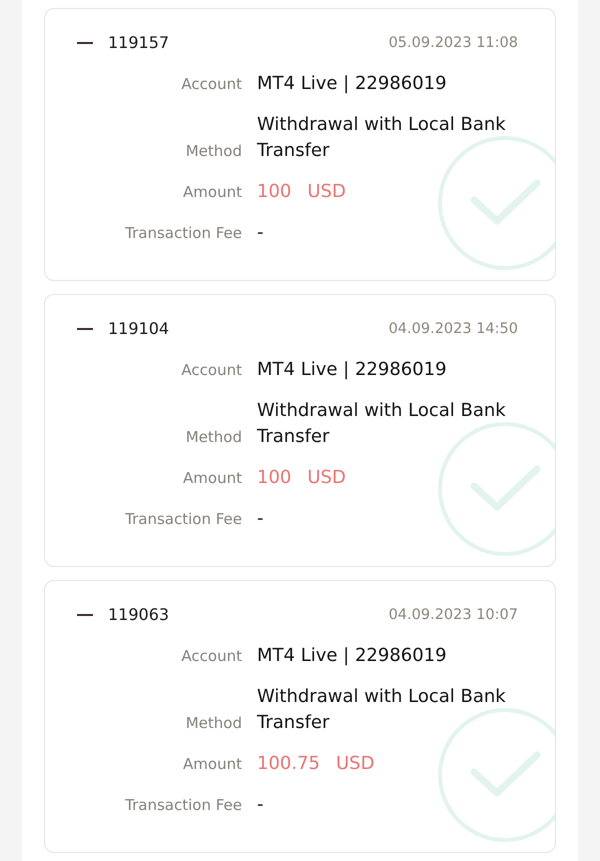 Image resolution: width=600 pixels, height=861 pixels. I want to click on transaction-date: 05.09.2023 11:08, so click(453, 43).